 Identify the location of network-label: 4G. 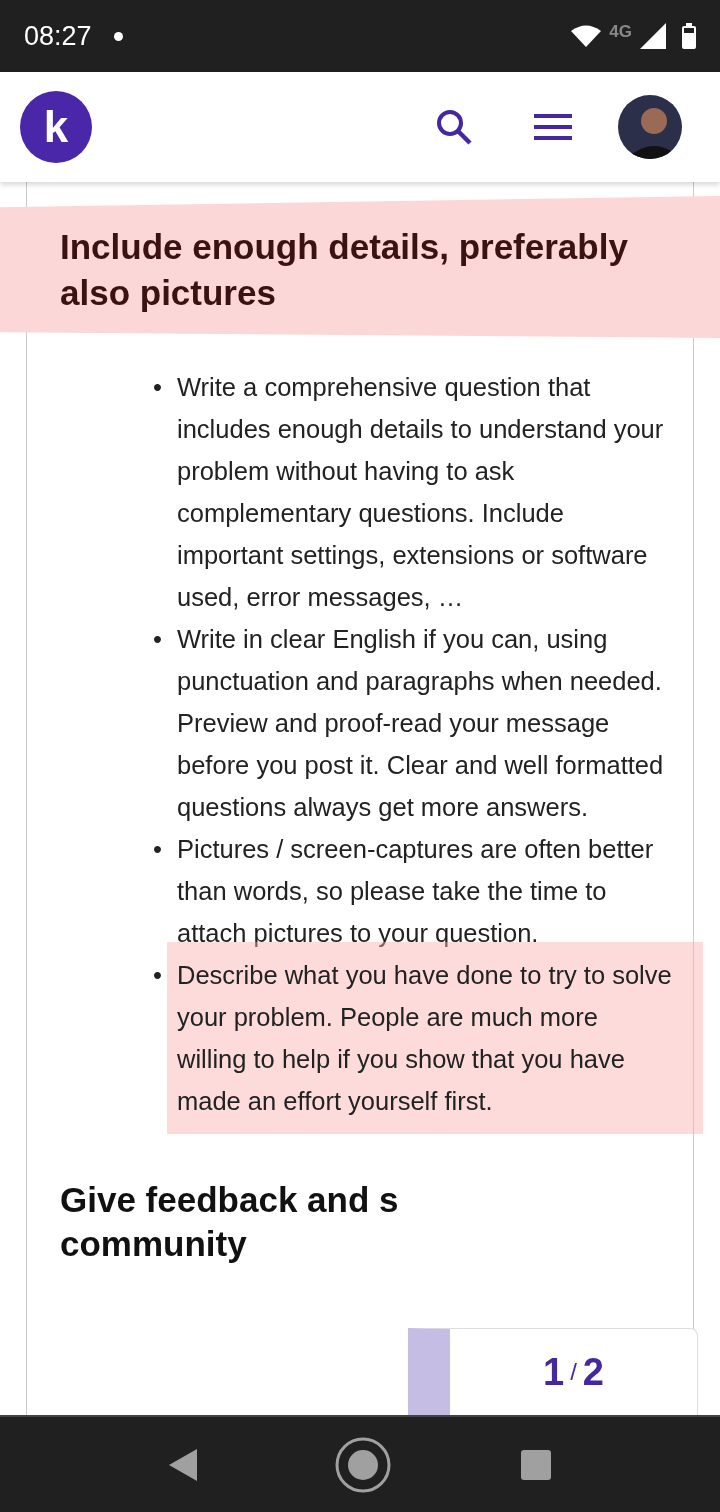
(620, 32).